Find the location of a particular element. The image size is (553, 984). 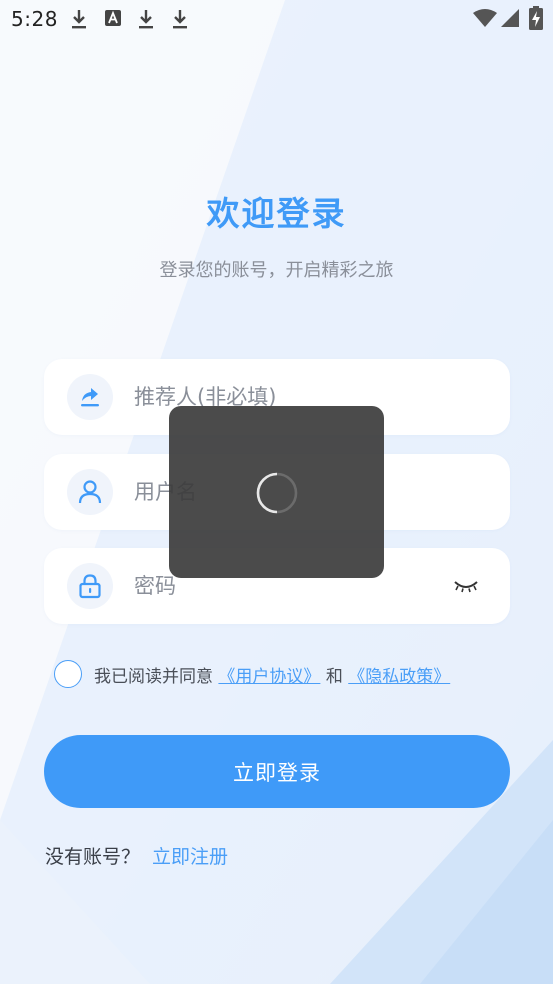

cellular-signal-icon is located at coordinates (510, 18).